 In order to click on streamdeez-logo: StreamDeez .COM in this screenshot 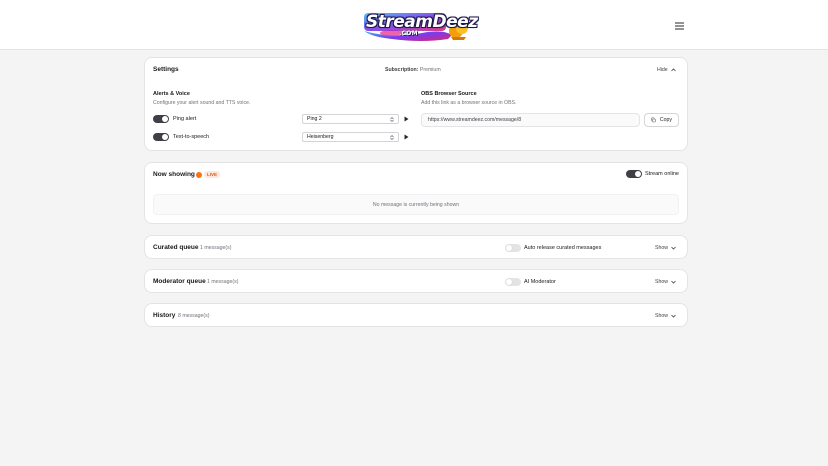, I will do `click(420, 25)`.